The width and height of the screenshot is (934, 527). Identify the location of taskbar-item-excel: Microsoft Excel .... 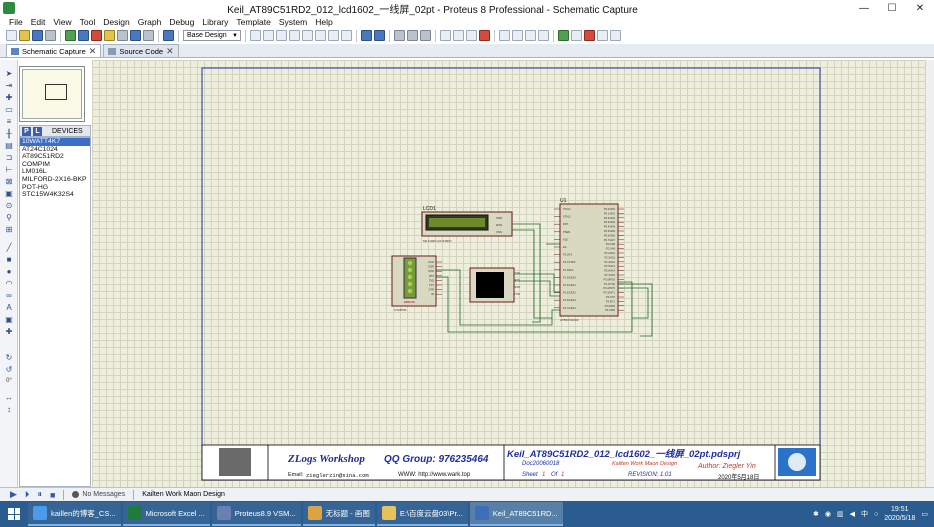
(166, 514).